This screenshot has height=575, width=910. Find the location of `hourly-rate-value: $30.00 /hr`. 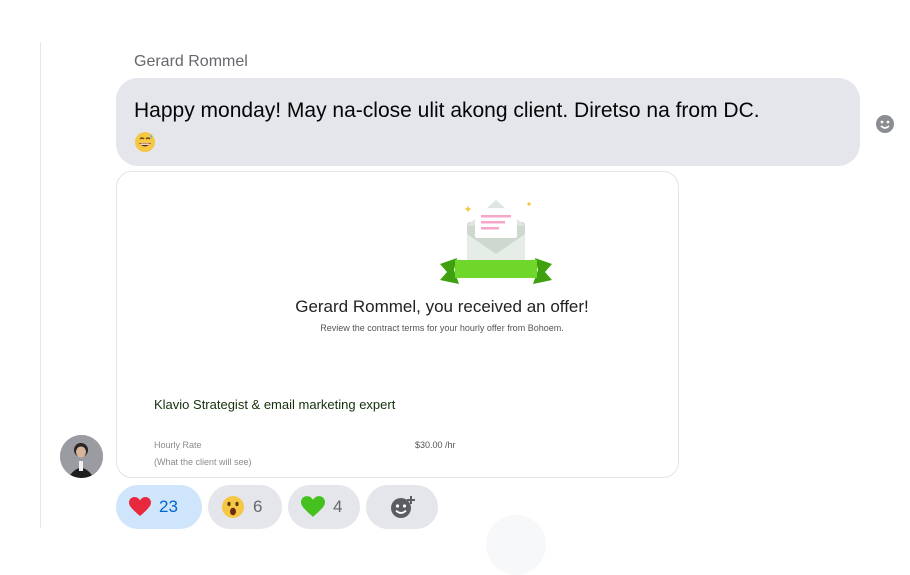

hourly-rate-value: $30.00 /hr is located at coordinates (435, 445).